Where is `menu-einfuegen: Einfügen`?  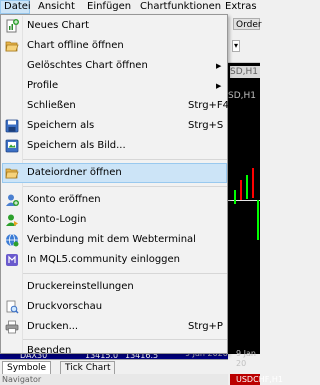
menu-einfuegen: Einfügen is located at coordinates (109, 7).